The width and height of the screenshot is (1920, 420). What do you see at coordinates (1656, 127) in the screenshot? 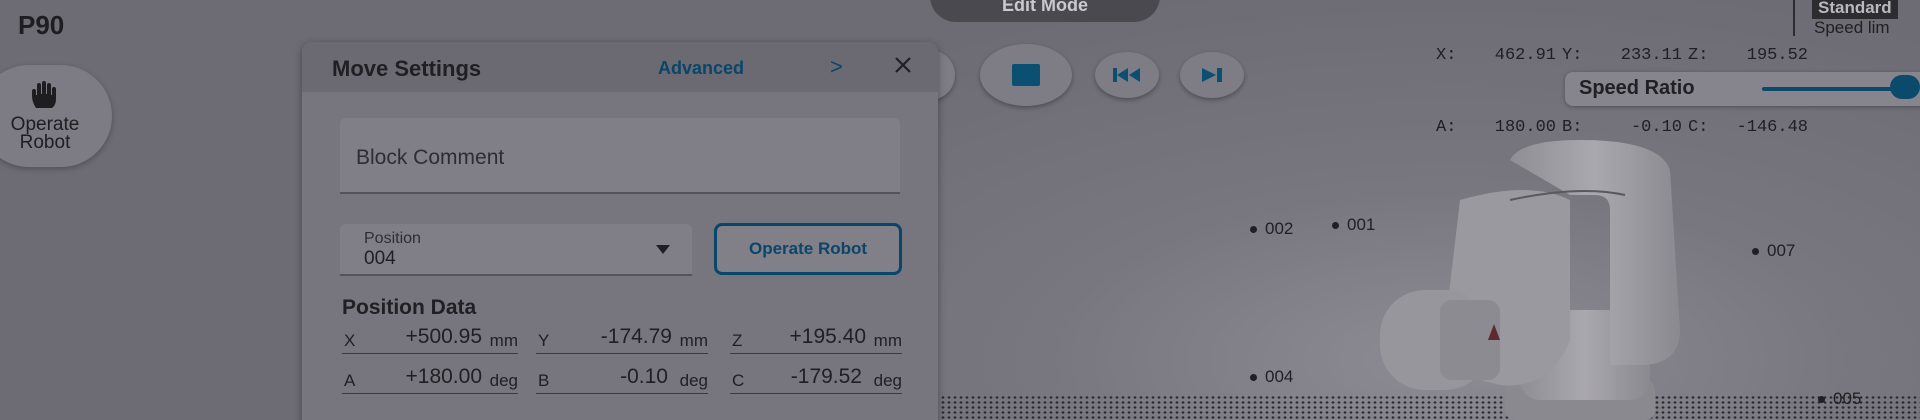
I see `coord-value-b: -0.10` at bounding box center [1656, 127].